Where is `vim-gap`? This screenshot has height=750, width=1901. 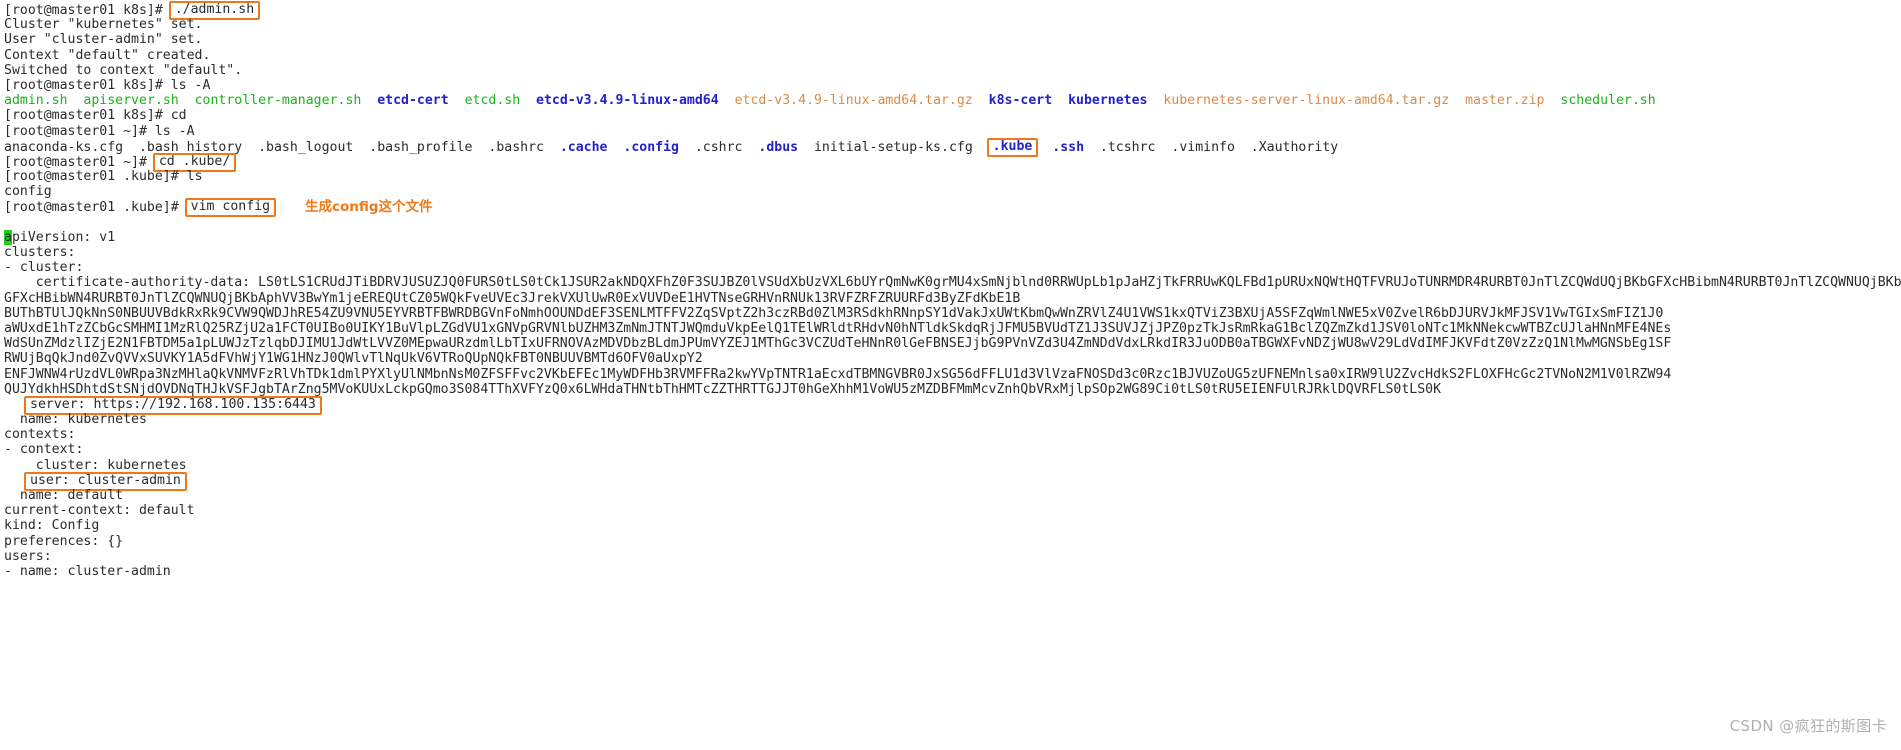 vim-gap is located at coordinates (952, 222).